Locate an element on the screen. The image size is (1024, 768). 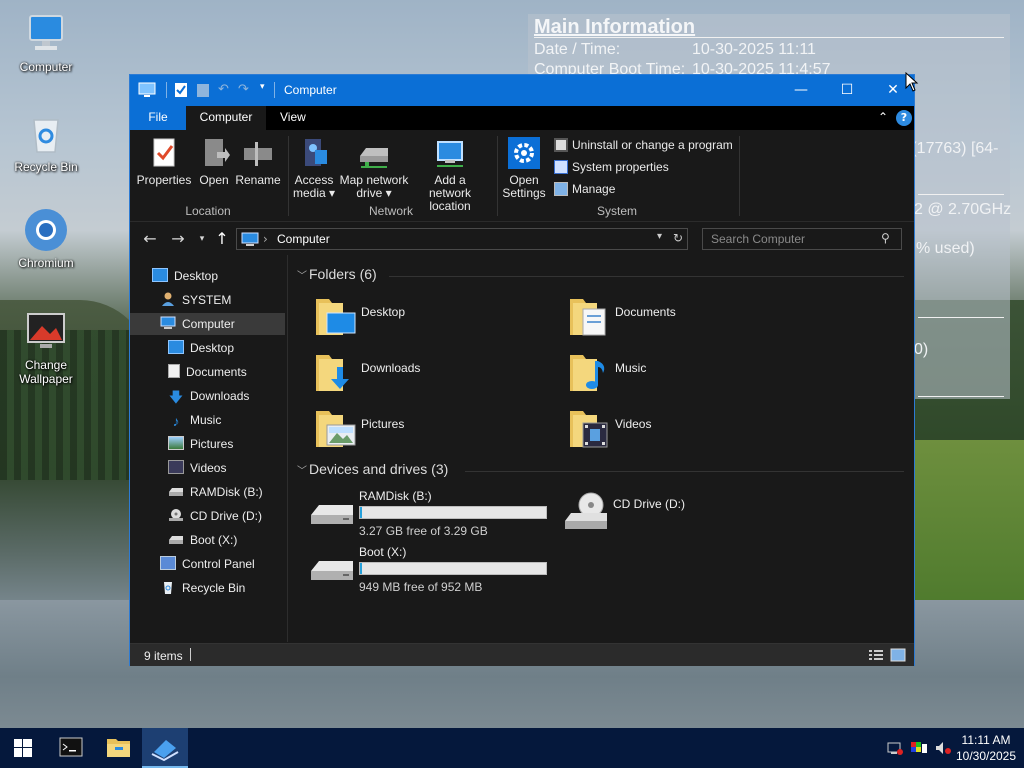
new-folder-qat-icon is located at coordinates (203, 90).